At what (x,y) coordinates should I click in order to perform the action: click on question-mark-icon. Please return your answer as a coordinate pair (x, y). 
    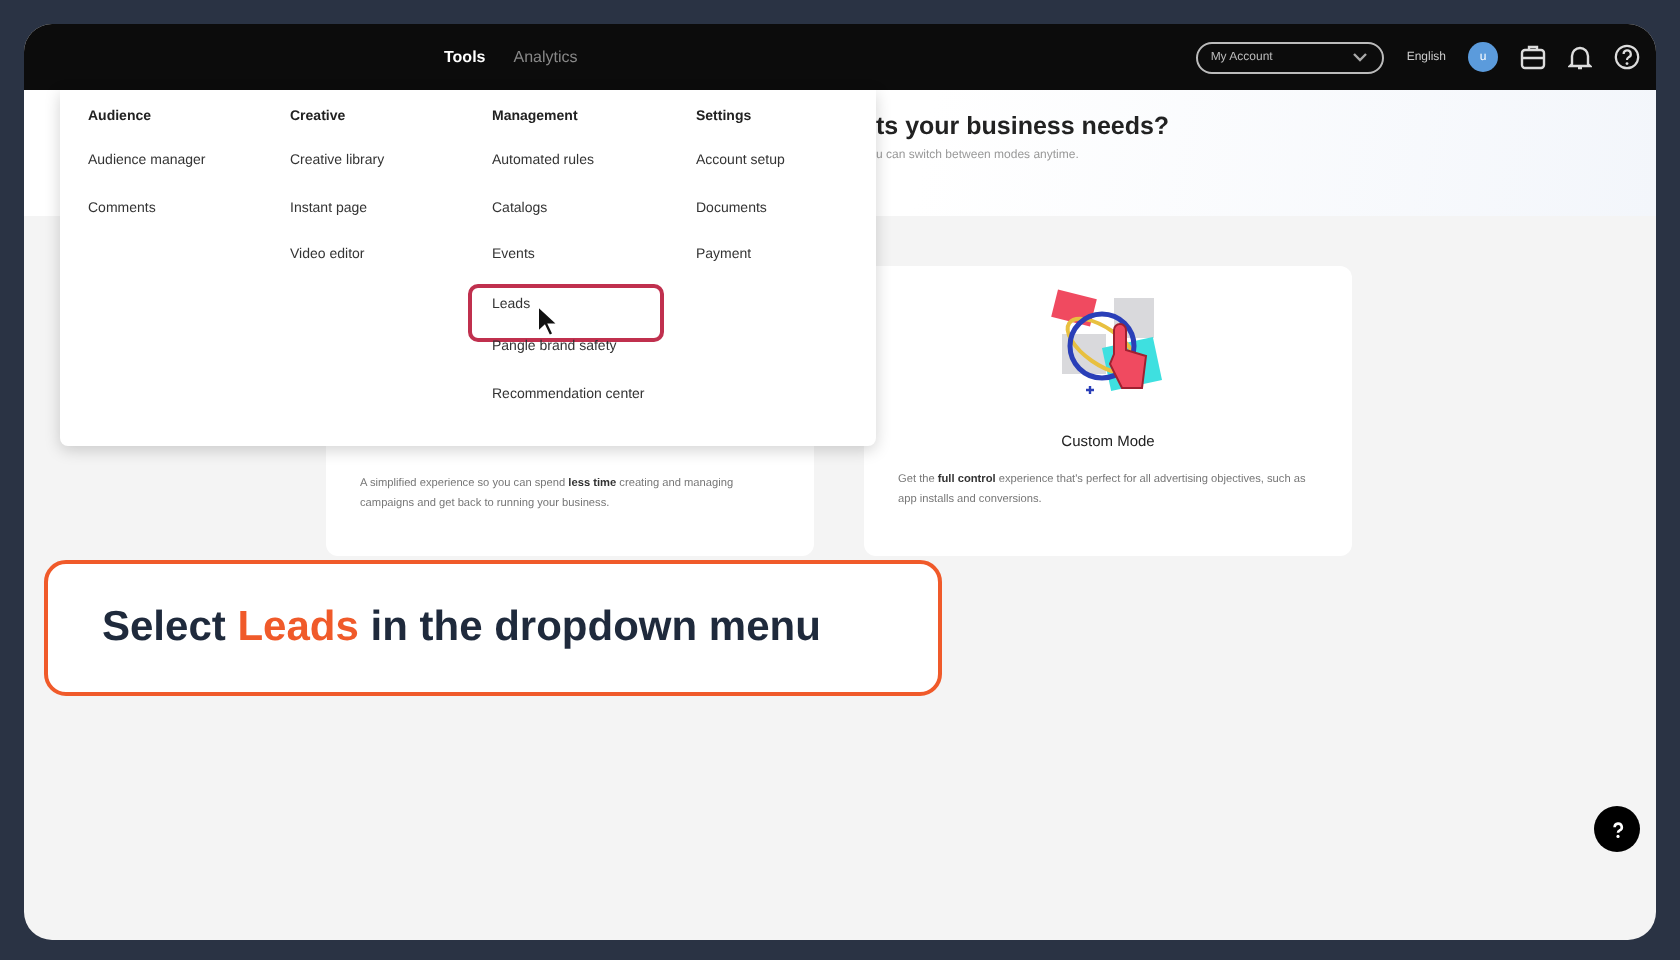
    Looking at the image, I should click on (1617, 829).